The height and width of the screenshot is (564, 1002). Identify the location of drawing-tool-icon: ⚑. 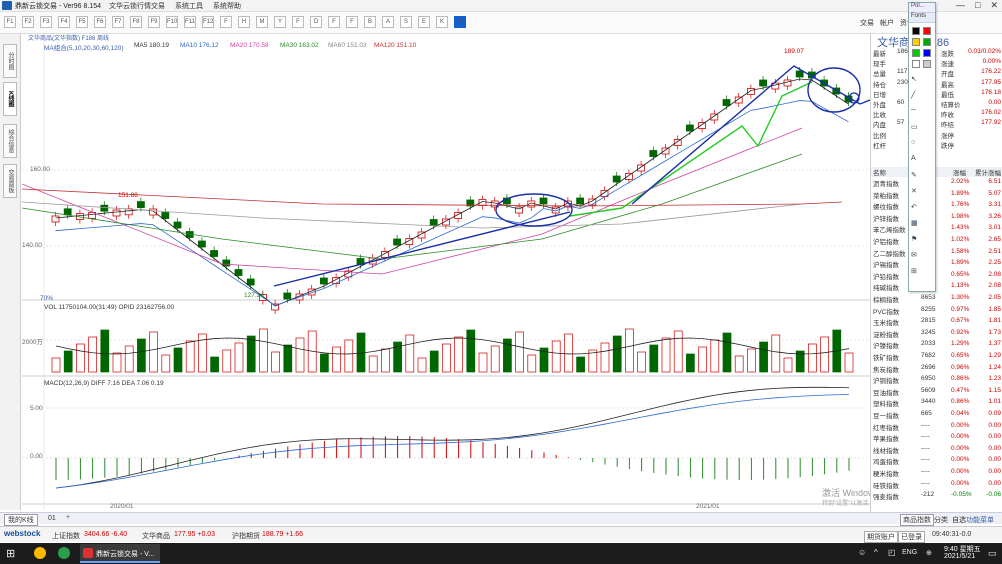
(922, 240).